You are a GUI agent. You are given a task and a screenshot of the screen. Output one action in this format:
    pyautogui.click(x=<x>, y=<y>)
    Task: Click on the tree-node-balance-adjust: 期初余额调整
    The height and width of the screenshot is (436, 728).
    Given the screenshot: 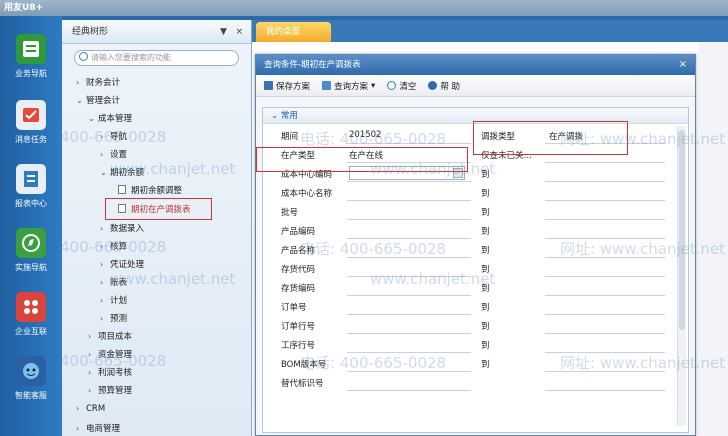 What is the action you would take?
    pyautogui.click(x=150, y=190)
    